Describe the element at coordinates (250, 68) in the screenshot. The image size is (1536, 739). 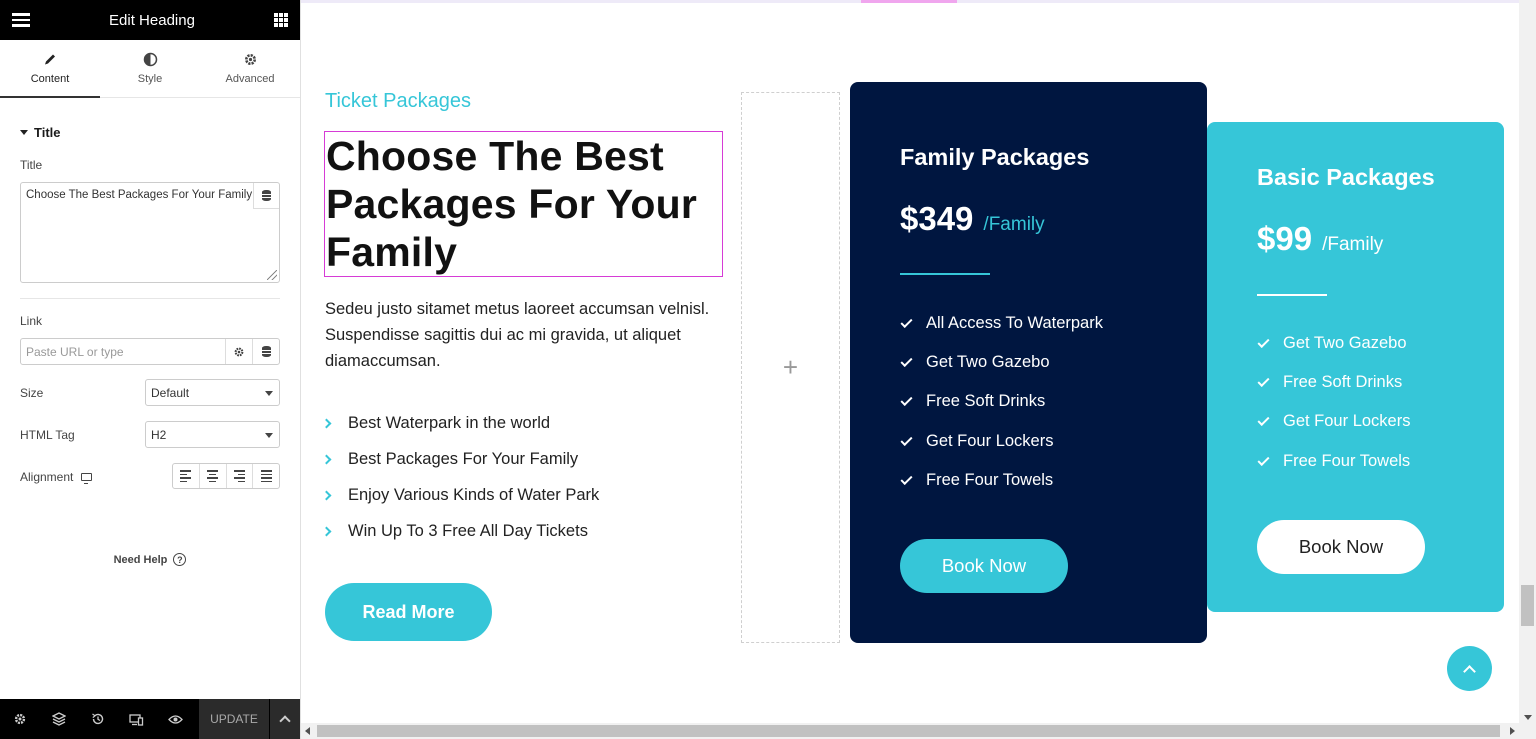
I see `tab-advanced: Advanced` at that location.